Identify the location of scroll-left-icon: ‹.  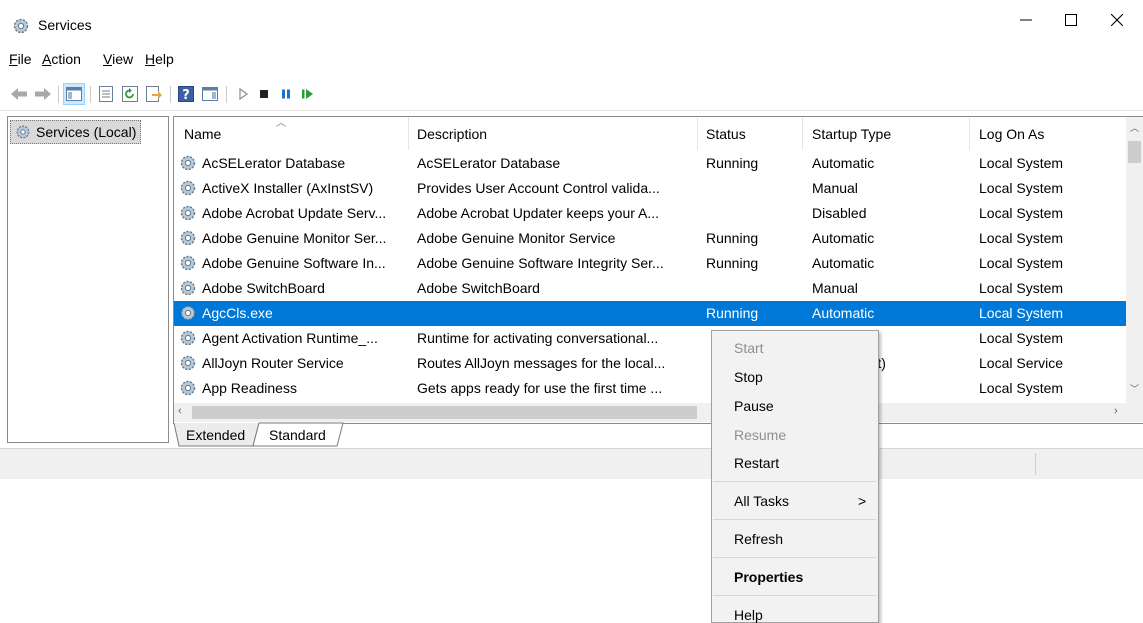
(180, 411).